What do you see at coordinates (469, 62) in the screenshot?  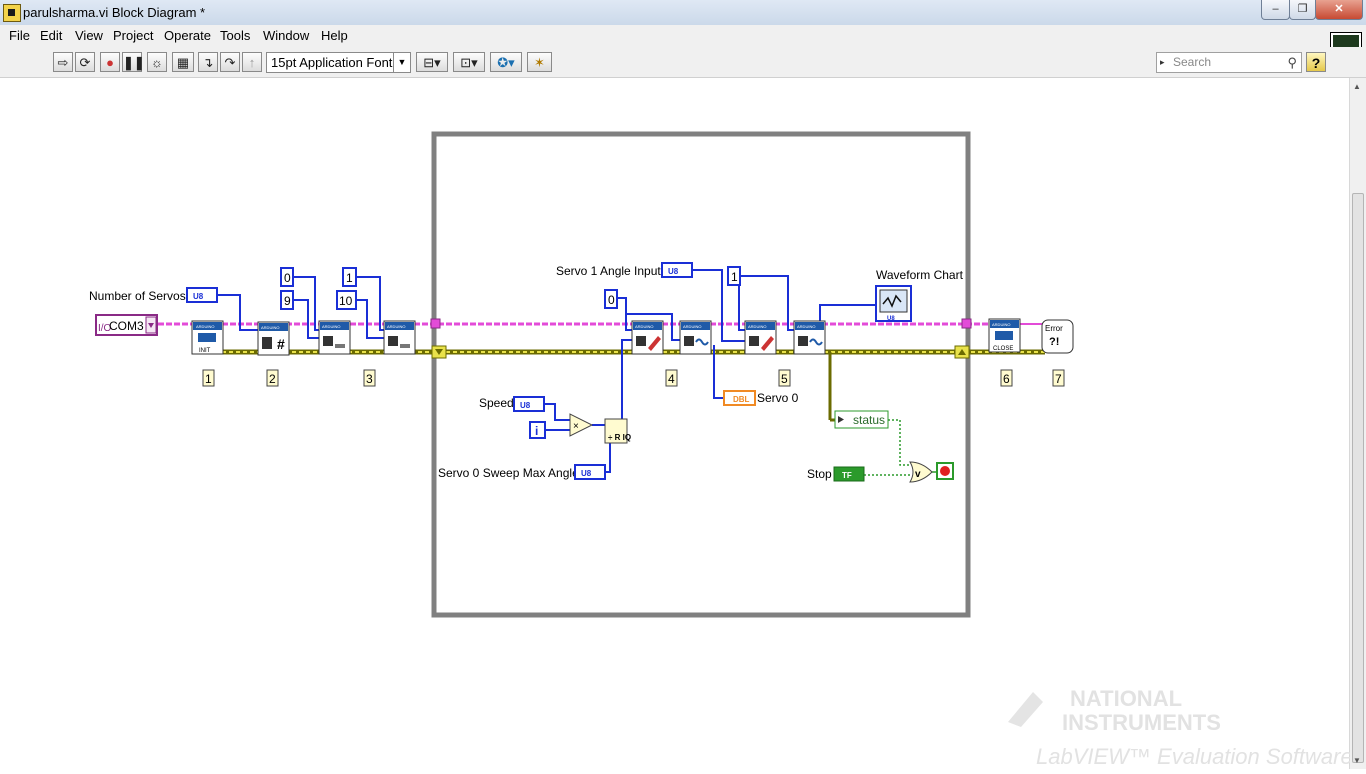 I see `distribute-objects-icon: ⊡▾` at bounding box center [469, 62].